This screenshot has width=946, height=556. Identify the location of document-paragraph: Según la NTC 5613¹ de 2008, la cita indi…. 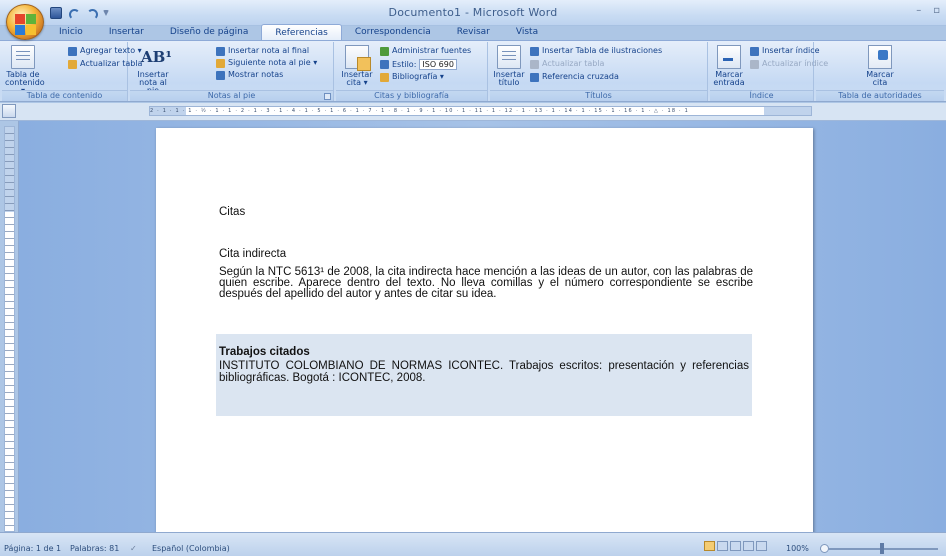
(486, 283).